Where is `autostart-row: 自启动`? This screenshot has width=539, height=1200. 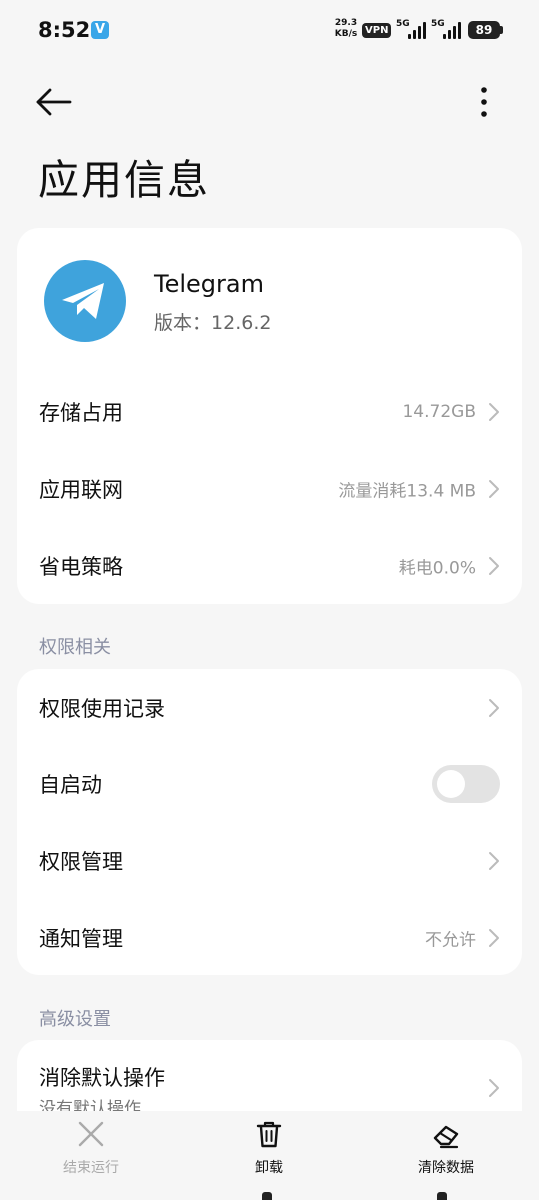
autostart-row: 自启动 is located at coordinates (269, 783).